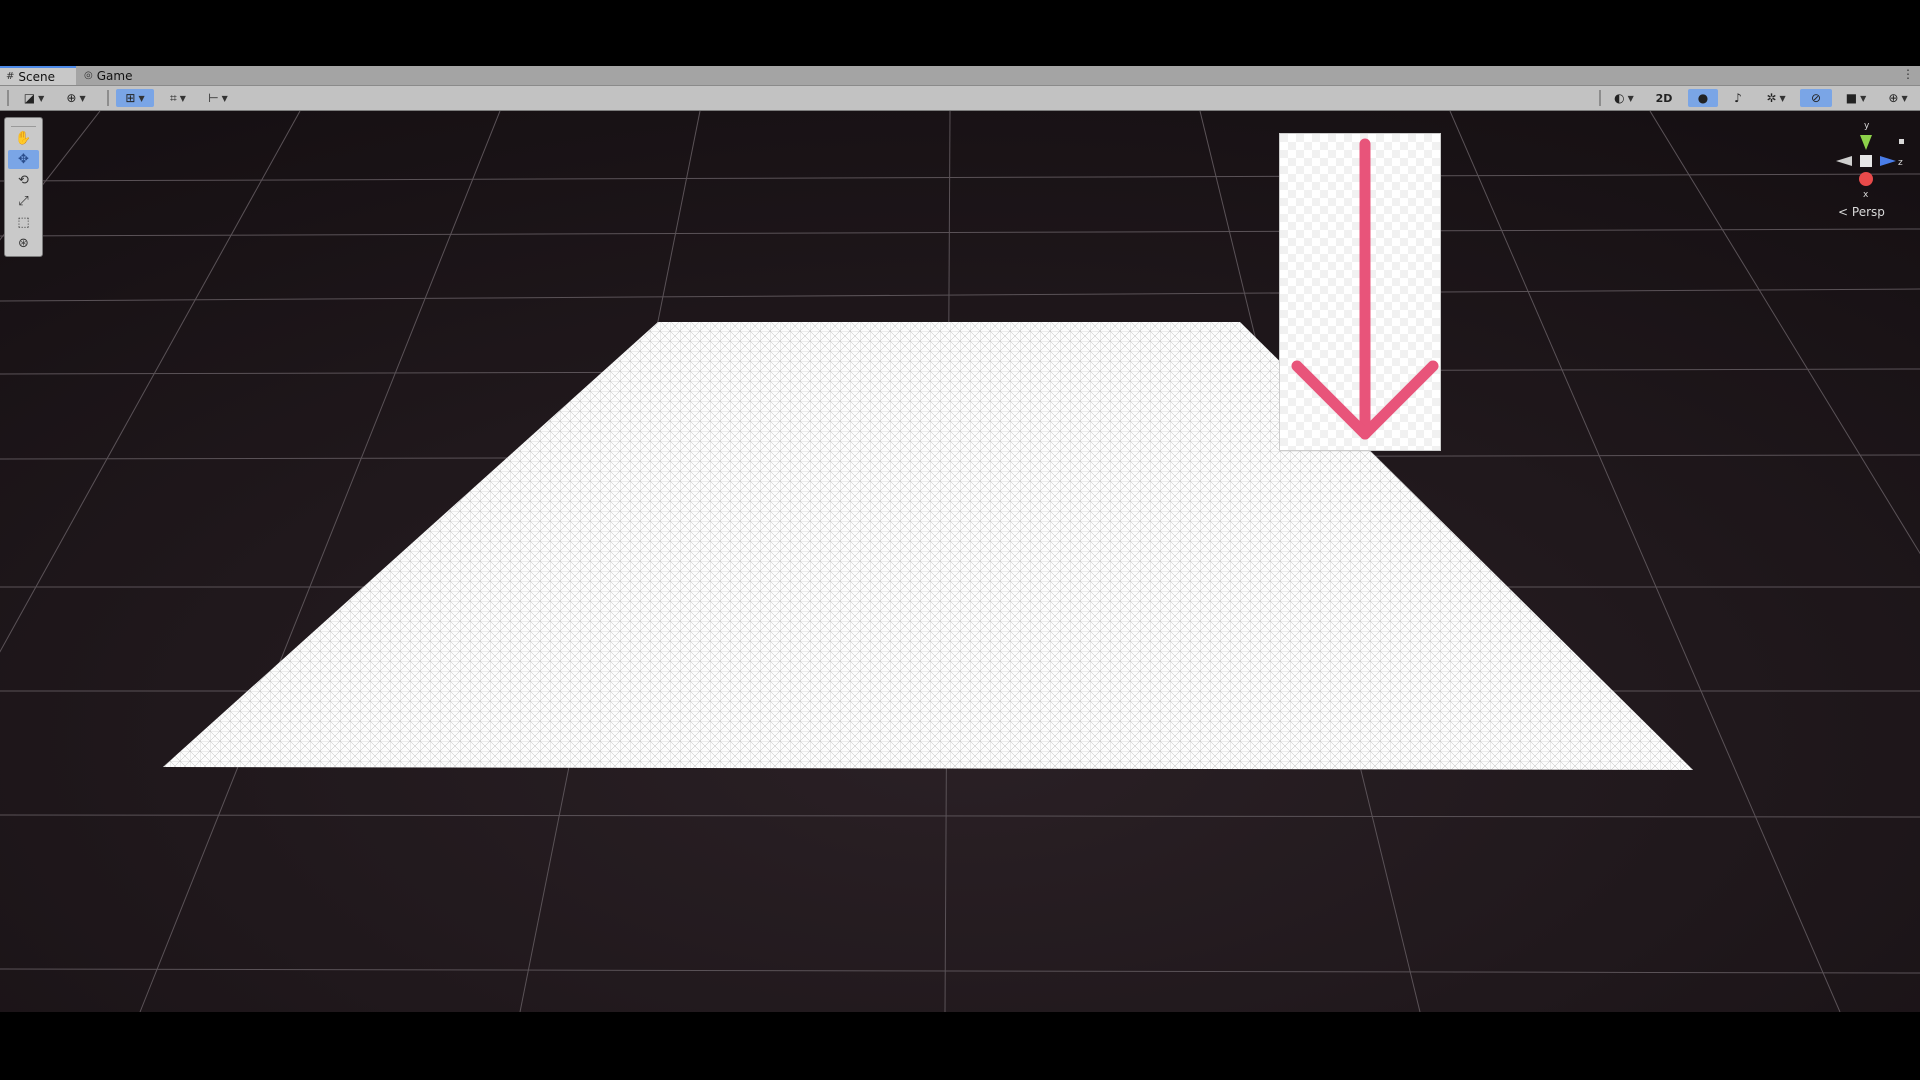  I want to click on tool-panel: ✋ ✥ ⟲ ⤢ ⬚ ⊛, so click(23, 187).